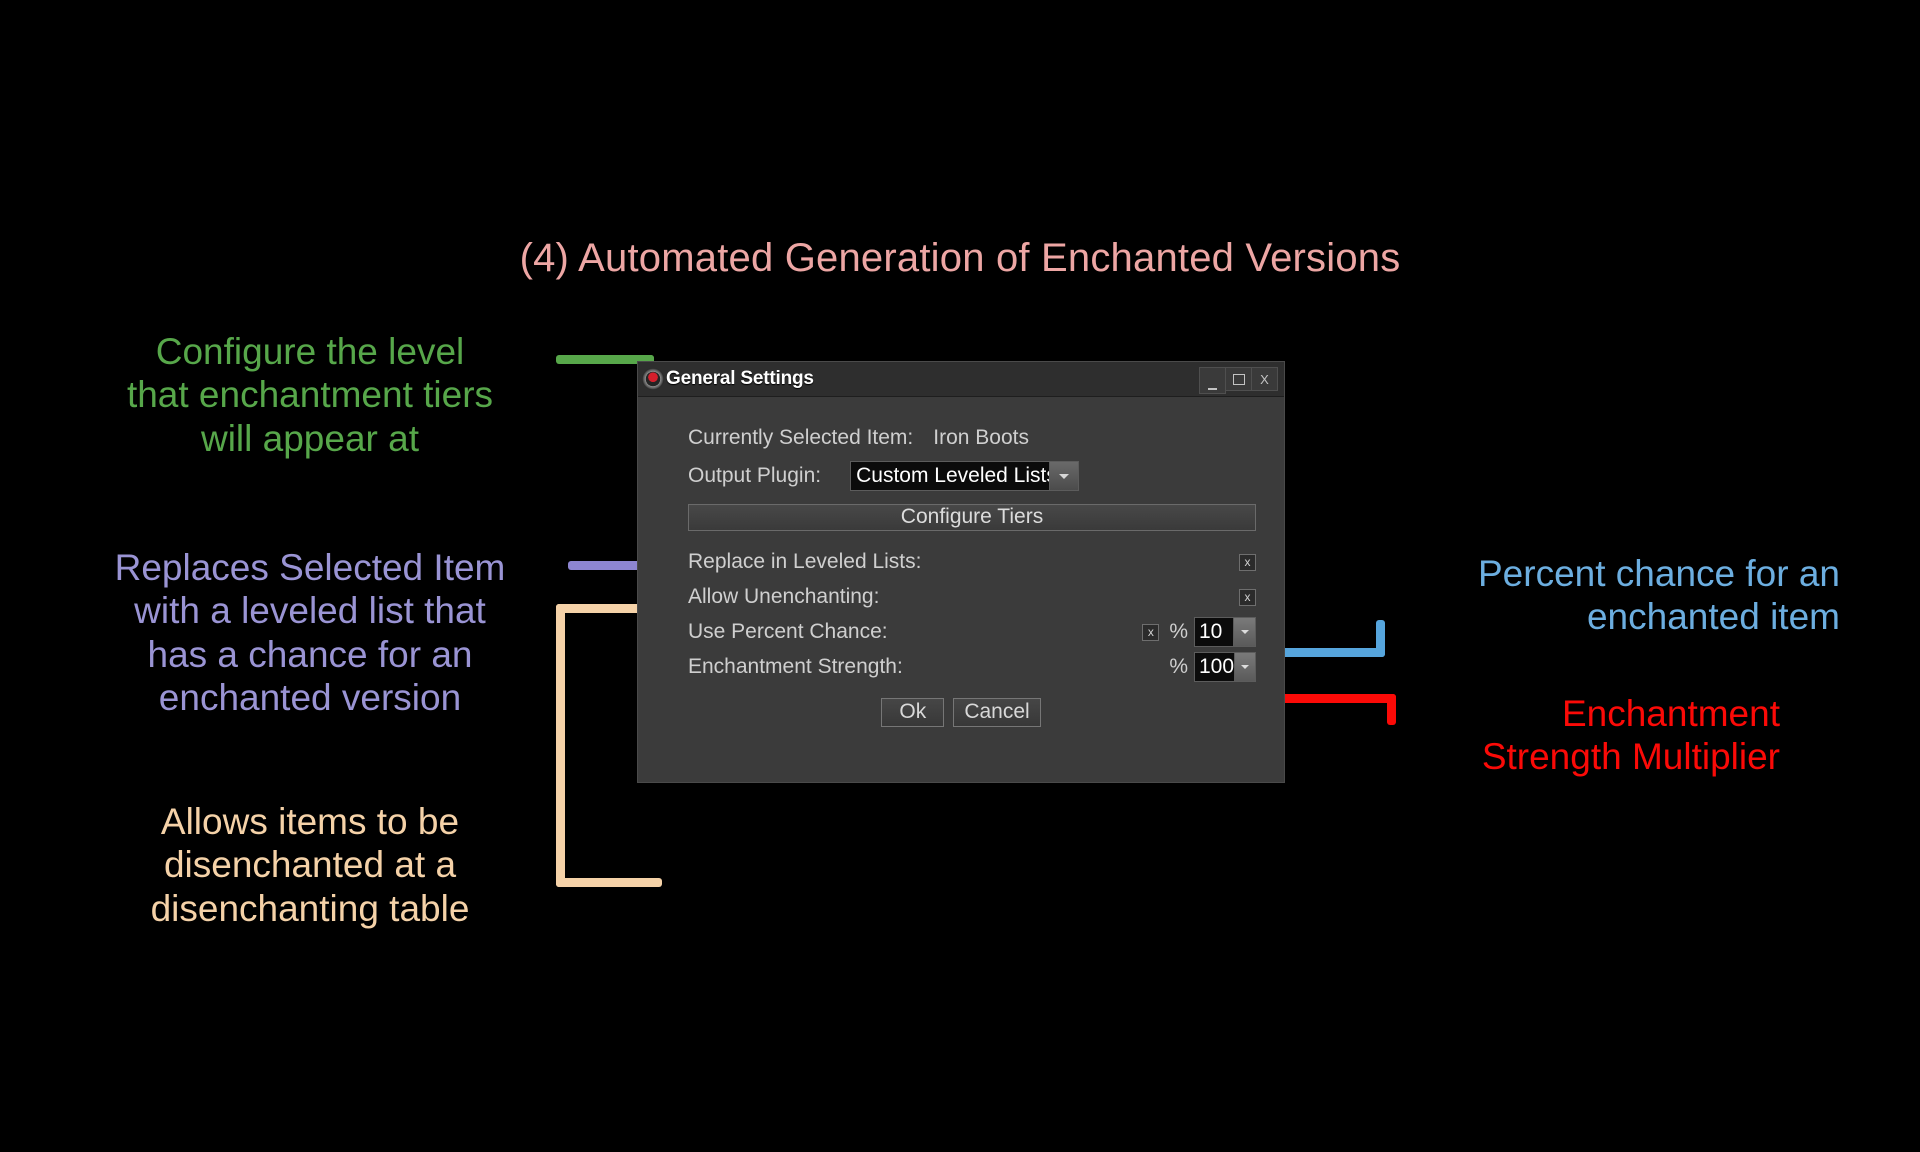 The image size is (1920, 1152). Describe the element at coordinates (972, 597) in the screenshot. I see `row-allow-unenchanting: Allow Unenchanting: x` at that location.